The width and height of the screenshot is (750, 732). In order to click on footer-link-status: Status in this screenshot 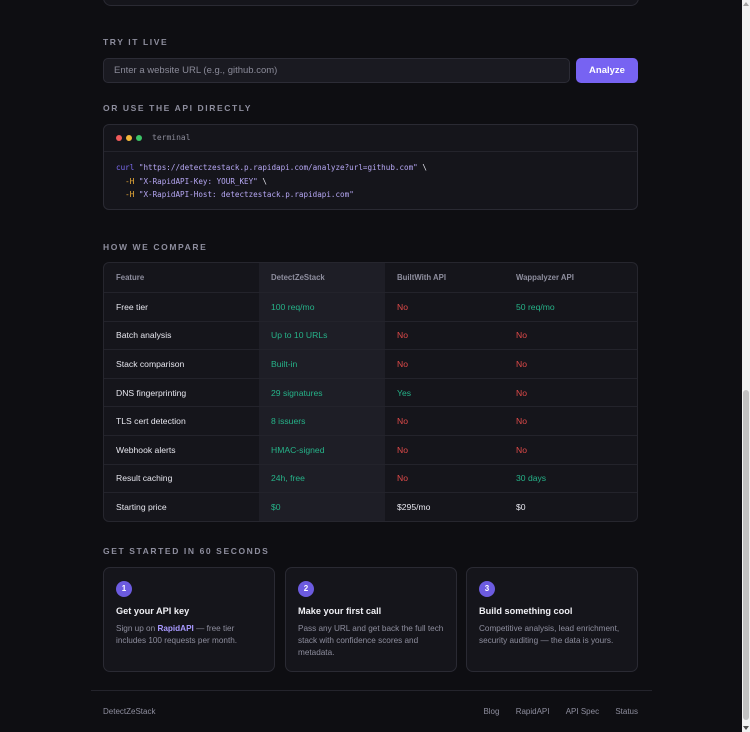, I will do `click(626, 711)`.